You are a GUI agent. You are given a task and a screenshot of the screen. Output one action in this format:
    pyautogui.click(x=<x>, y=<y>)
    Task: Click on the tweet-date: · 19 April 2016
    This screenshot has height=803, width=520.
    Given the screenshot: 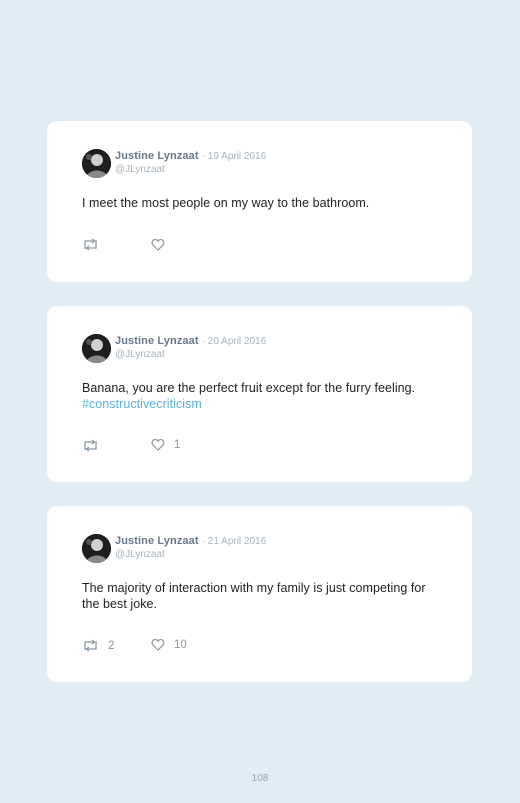 What is the action you would take?
    pyautogui.click(x=234, y=156)
    